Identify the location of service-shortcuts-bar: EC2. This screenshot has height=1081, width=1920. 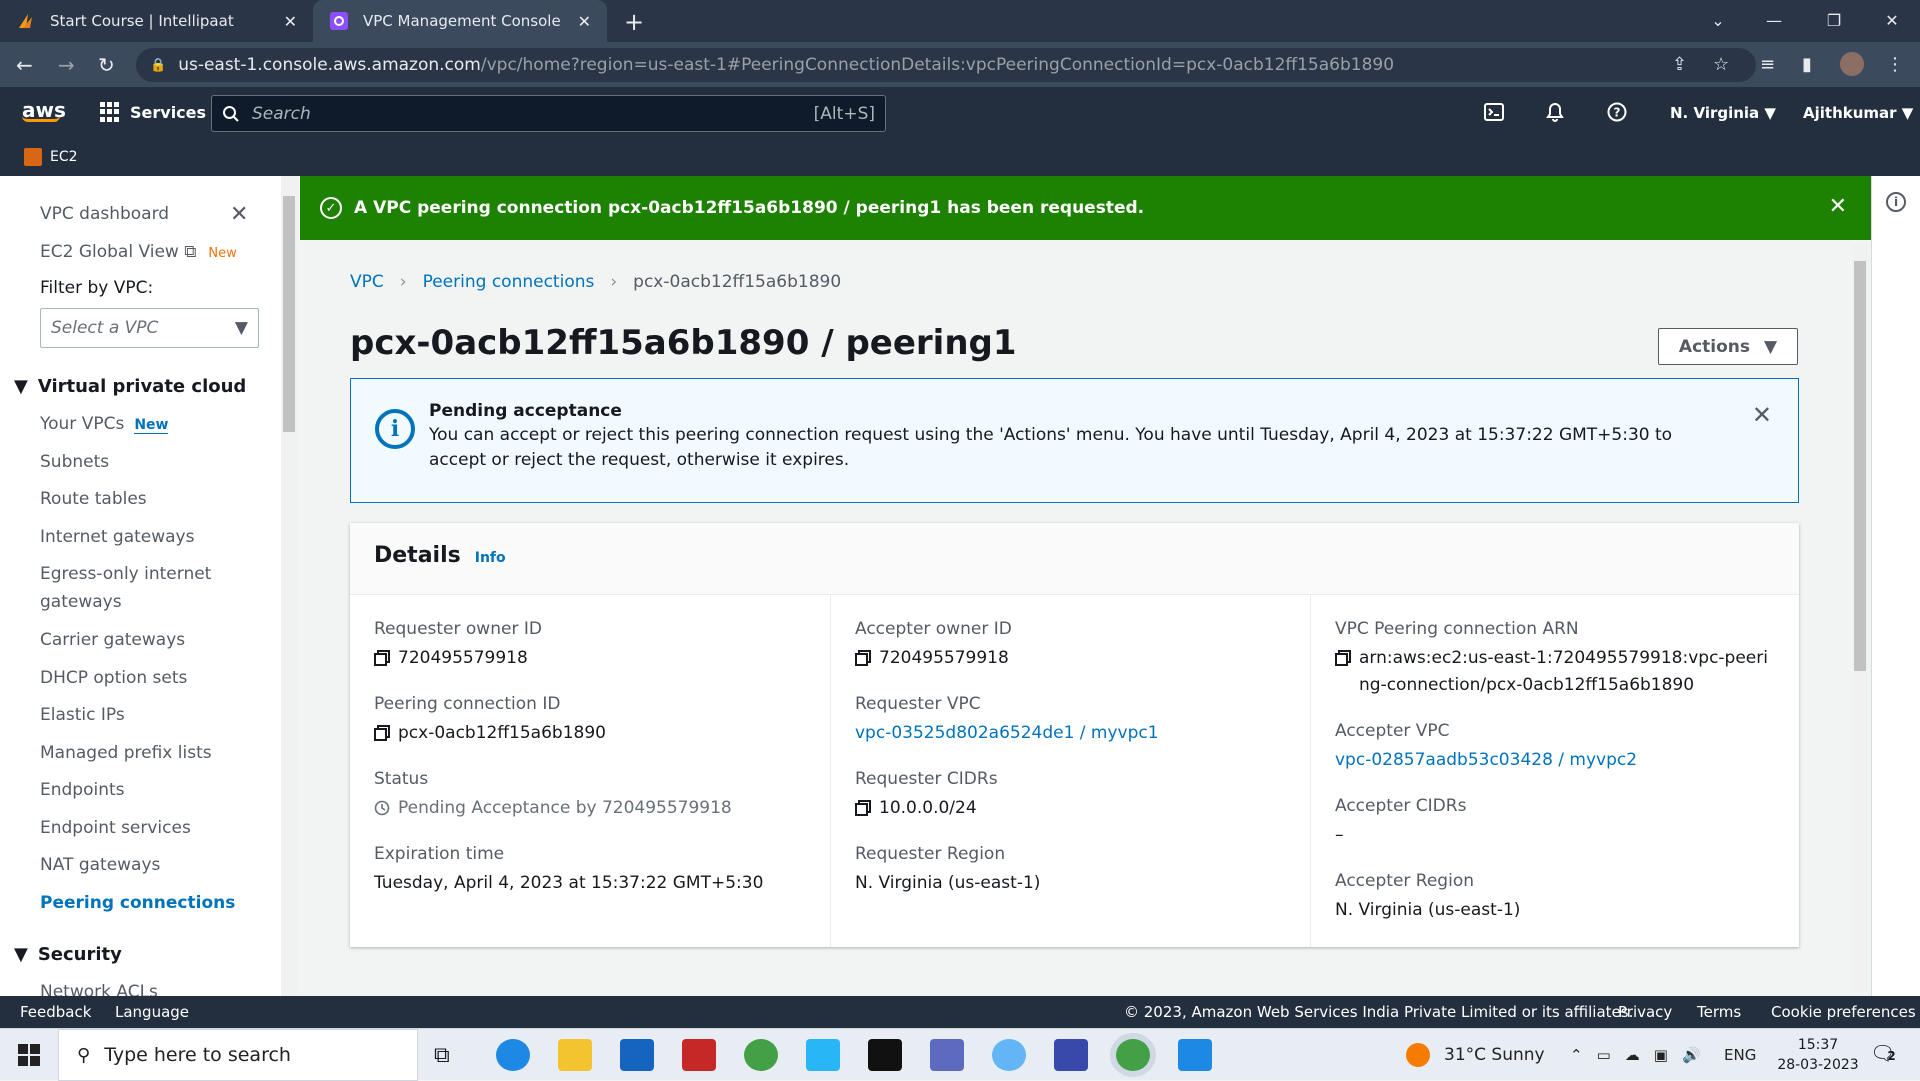
(960, 157).